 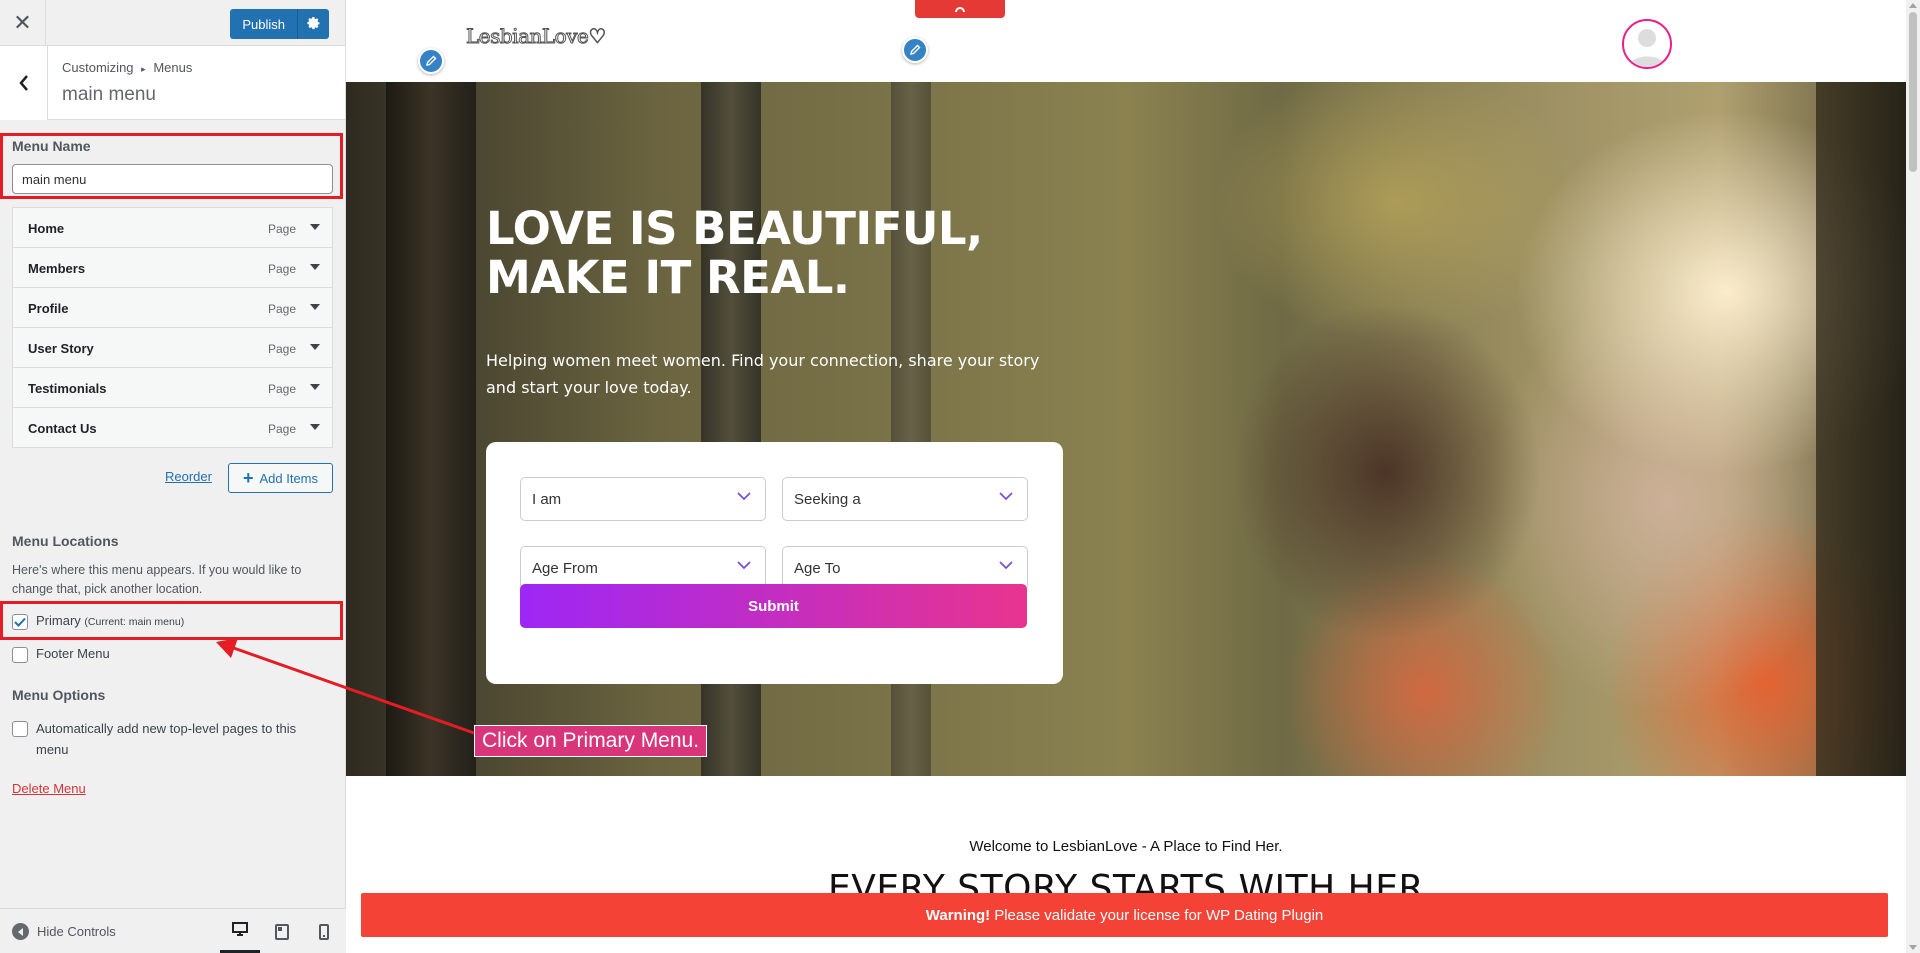 I want to click on footer-menu-label: Footer Menu, so click(x=73, y=653).